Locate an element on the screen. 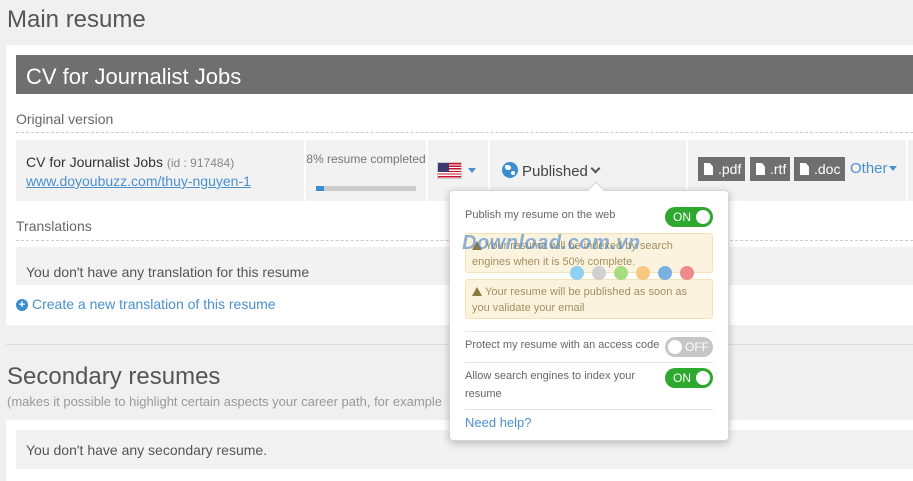 The width and height of the screenshot is (913, 481). cv-title-banner: CV for Journalist Jobs is located at coordinates (464, 74).